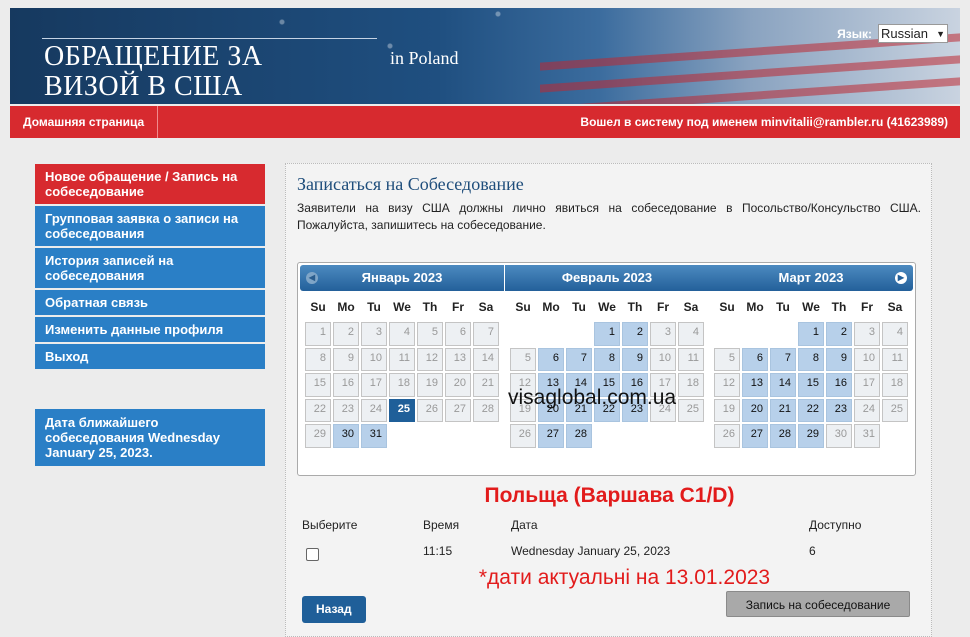  I want to click on calendar-day-unavailable: 24, so click(867, 410).